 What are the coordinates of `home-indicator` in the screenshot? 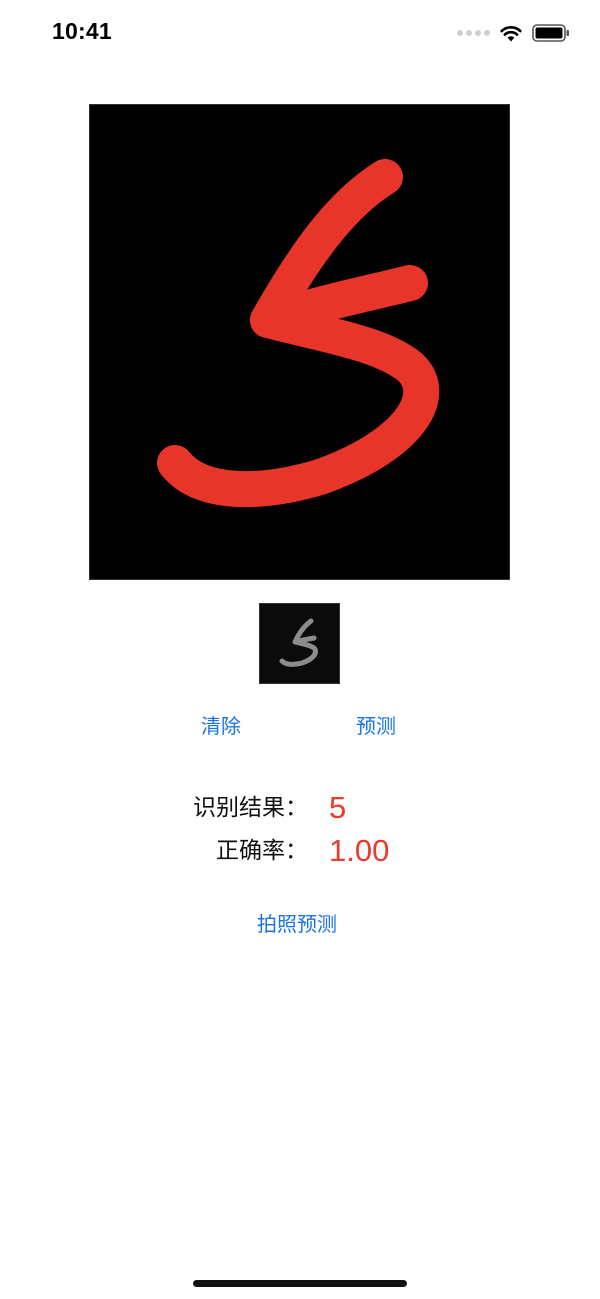 It's located at (300, 1283).